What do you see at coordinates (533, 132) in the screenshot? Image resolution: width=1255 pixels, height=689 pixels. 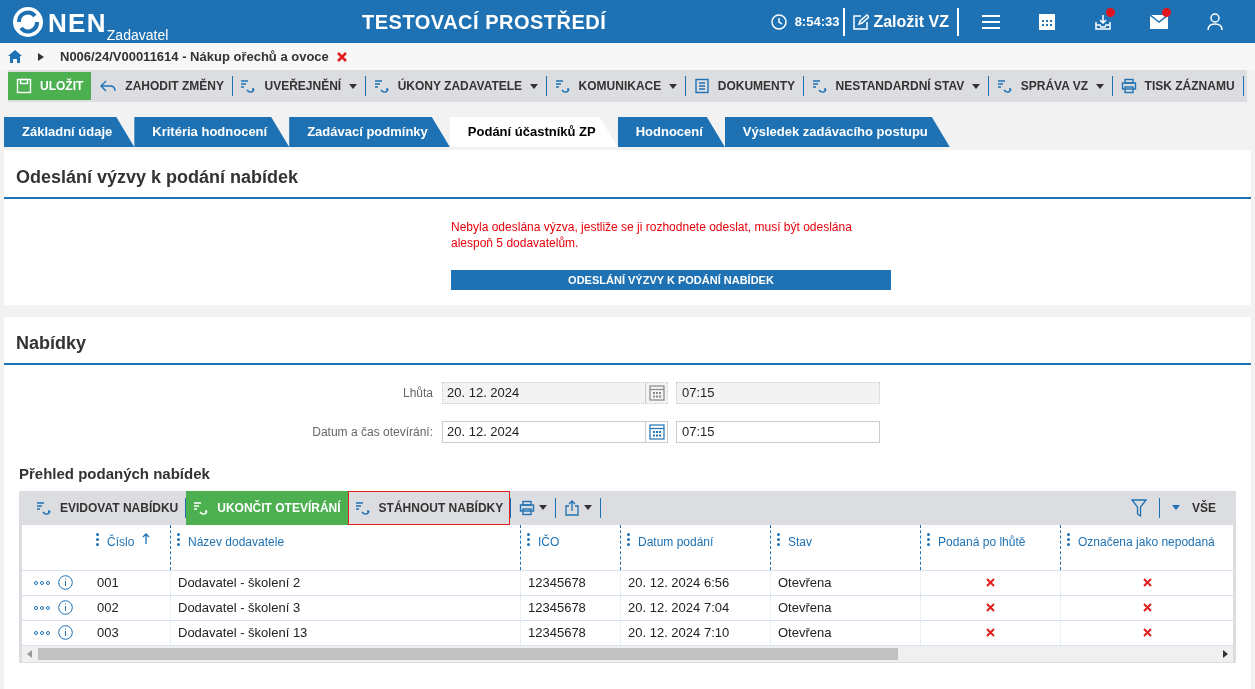 I see `tab: Podání účastníků ZP` at bounding box center [533, 132].